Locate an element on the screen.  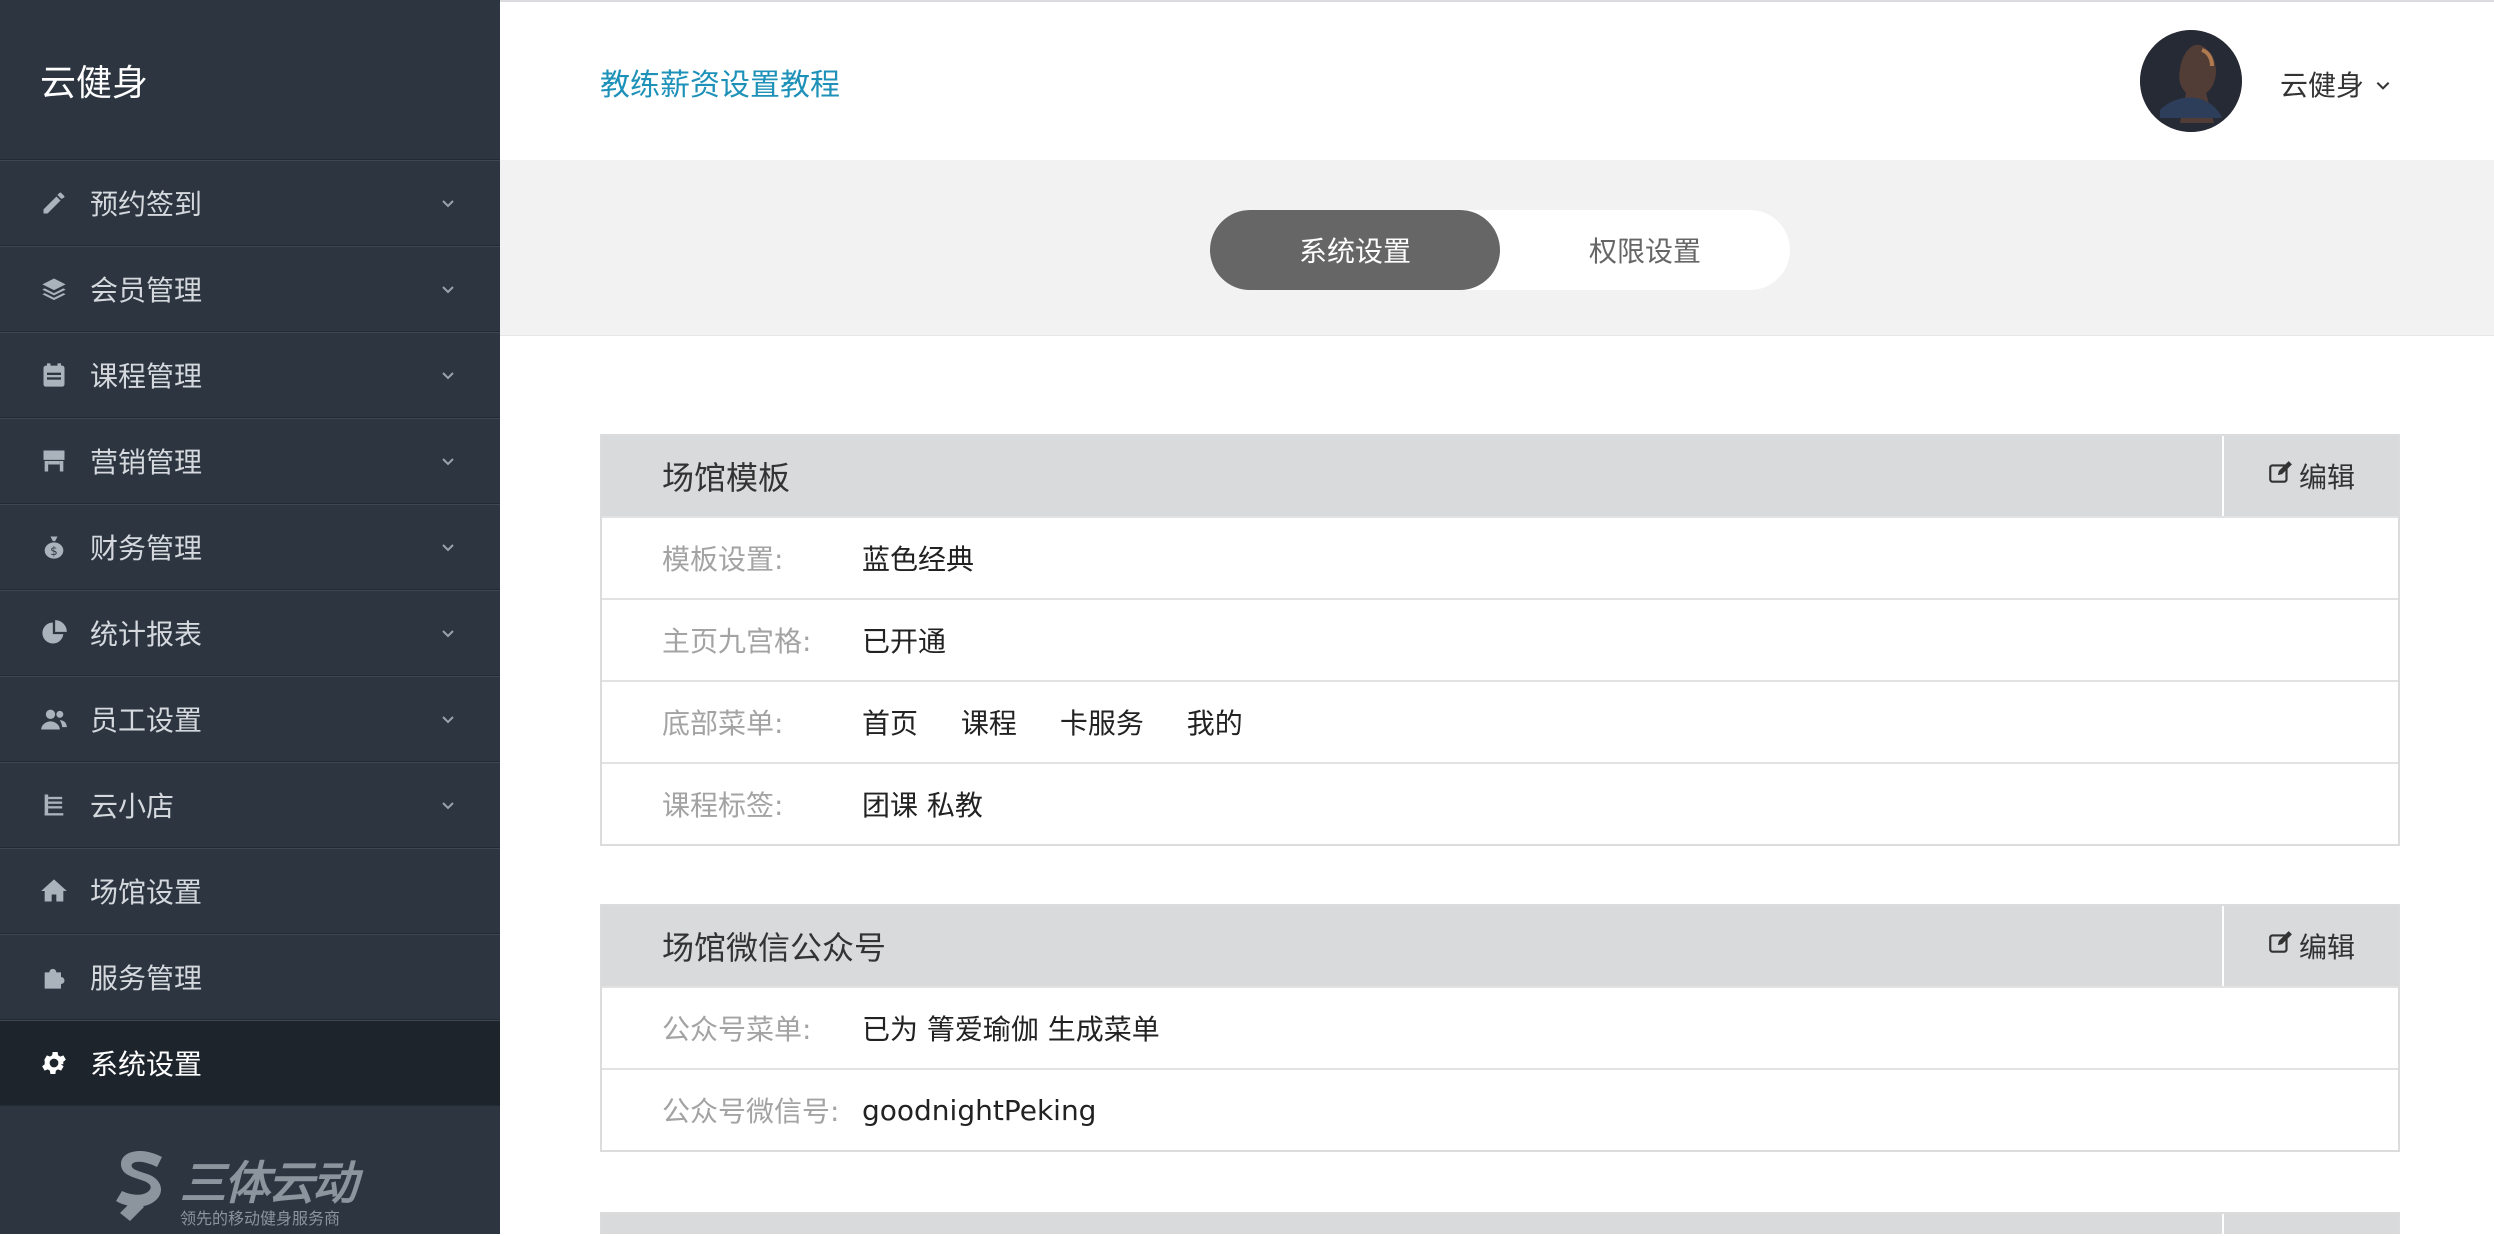
sidebar-item-finance: $ 财务管理 is located at coordinates (250, 547).